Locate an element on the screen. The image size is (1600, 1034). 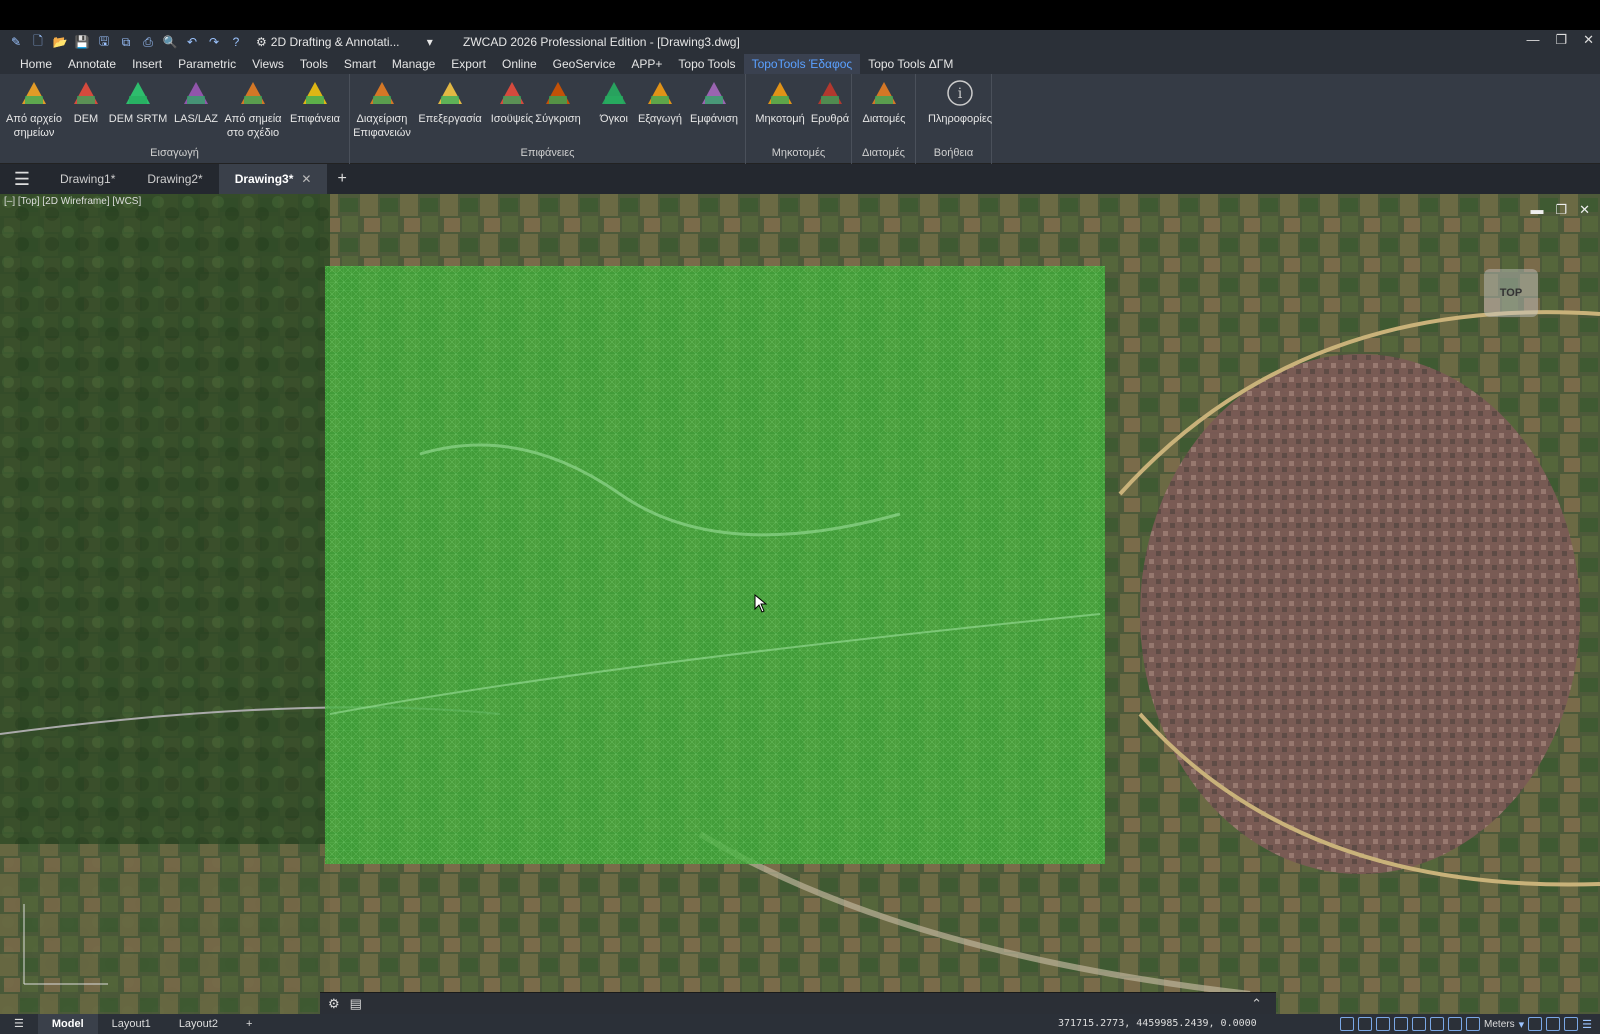
menu-item-2: Insert is located at coordinates (147, 64).